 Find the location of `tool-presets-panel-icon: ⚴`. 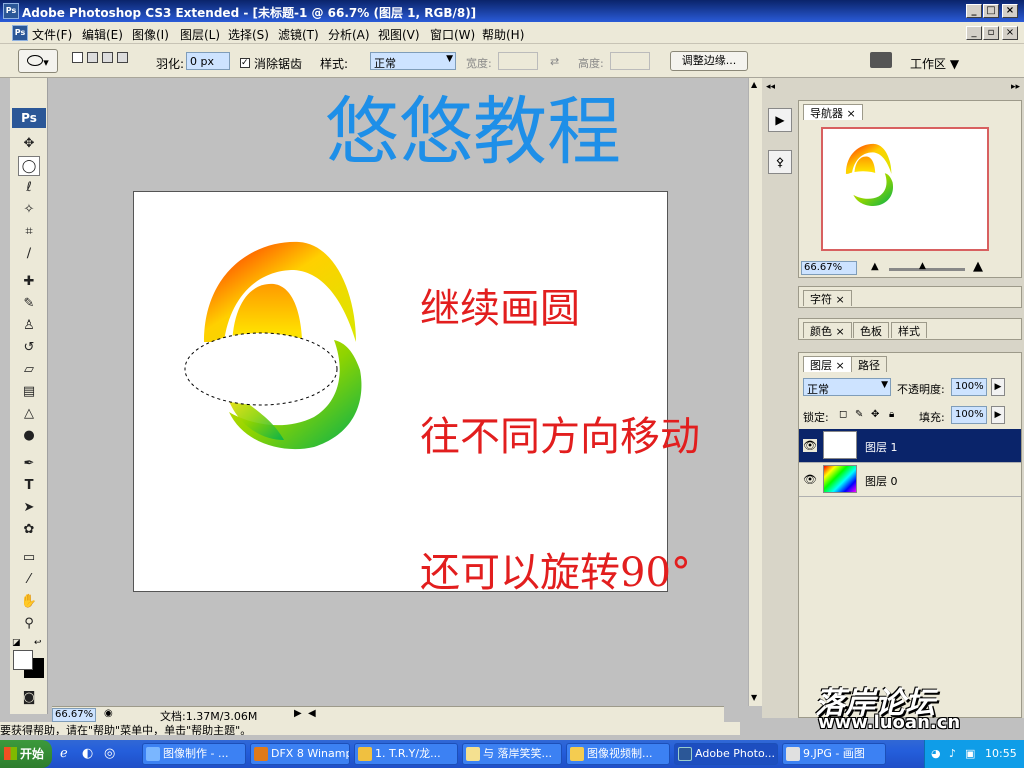

tool-presets-panel-icon: ⚴ is located at coordinates (780, 162).